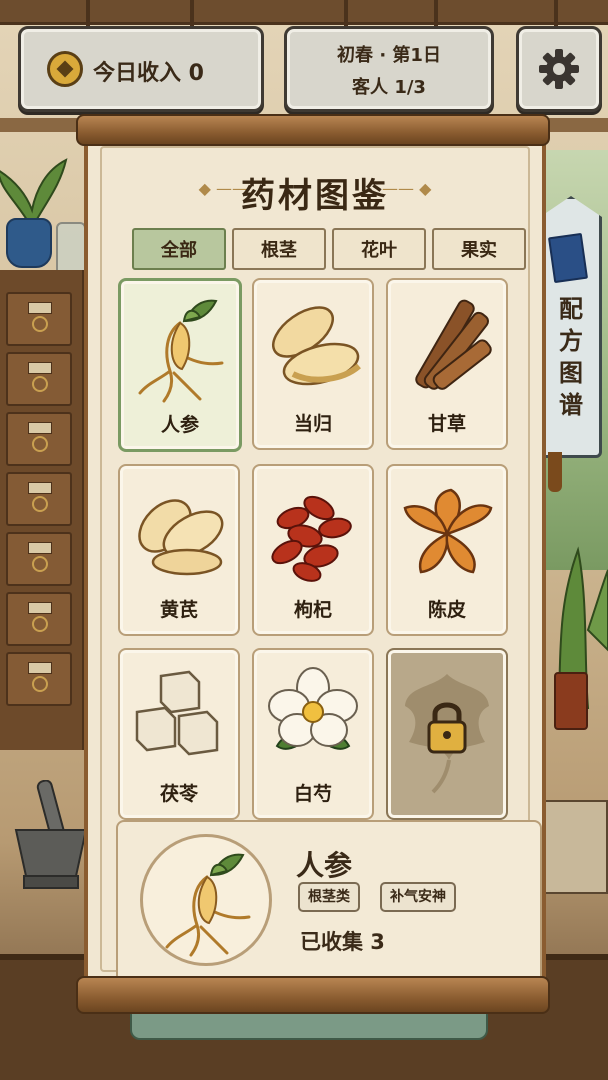  I want to click on herb-name: 枸杞, so click(312, 610).